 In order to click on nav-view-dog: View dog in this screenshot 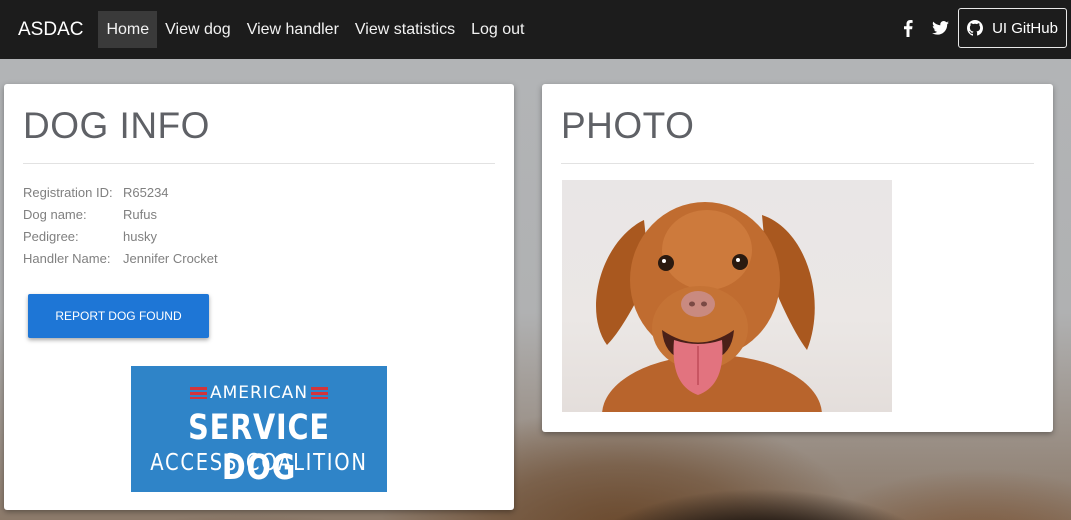, I will do `click(198, 29)`.